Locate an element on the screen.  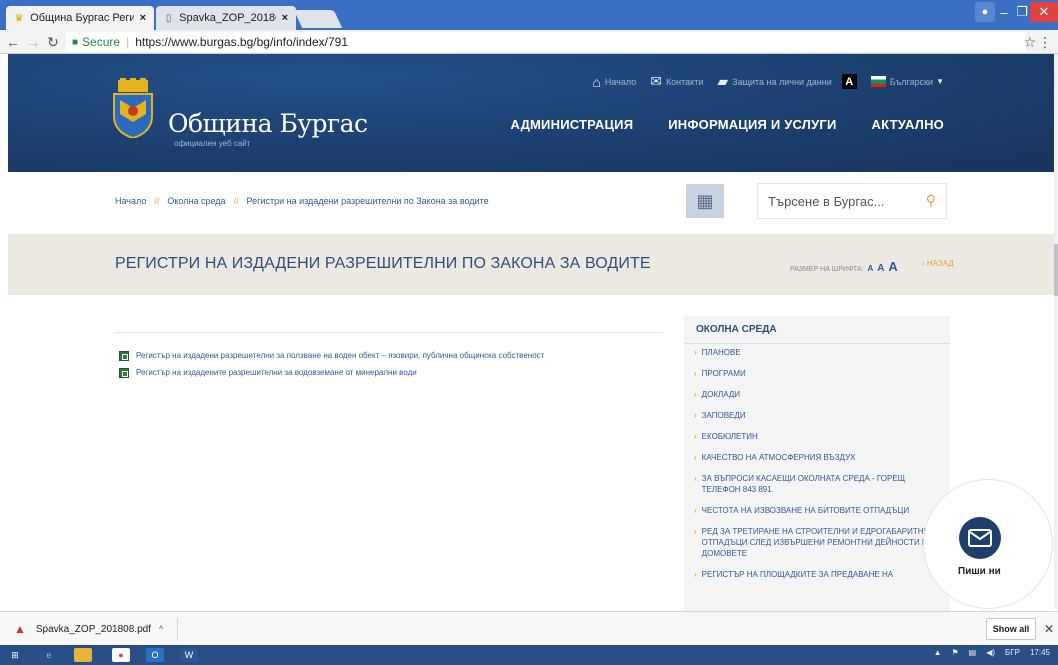
chevron-up-icon: ^ is located at coordinates (161, 629).